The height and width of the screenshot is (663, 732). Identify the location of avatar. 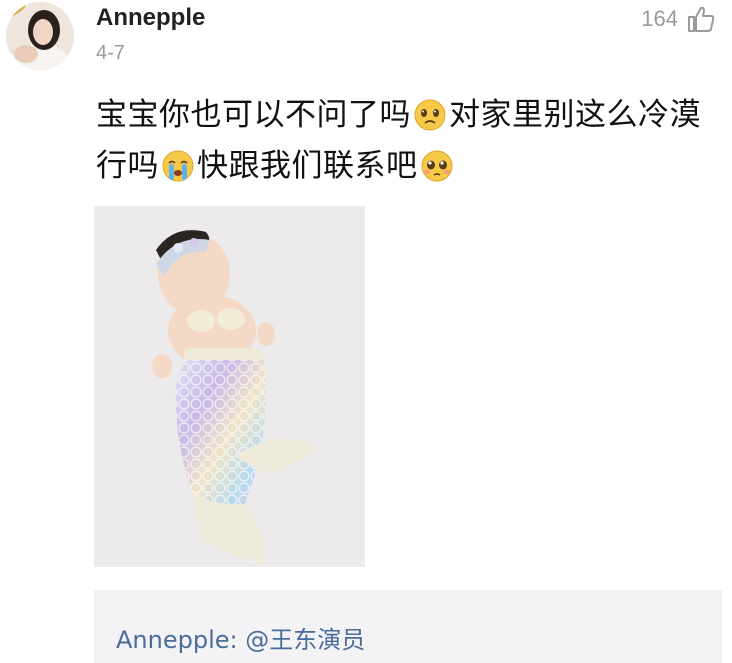
(40, 36).